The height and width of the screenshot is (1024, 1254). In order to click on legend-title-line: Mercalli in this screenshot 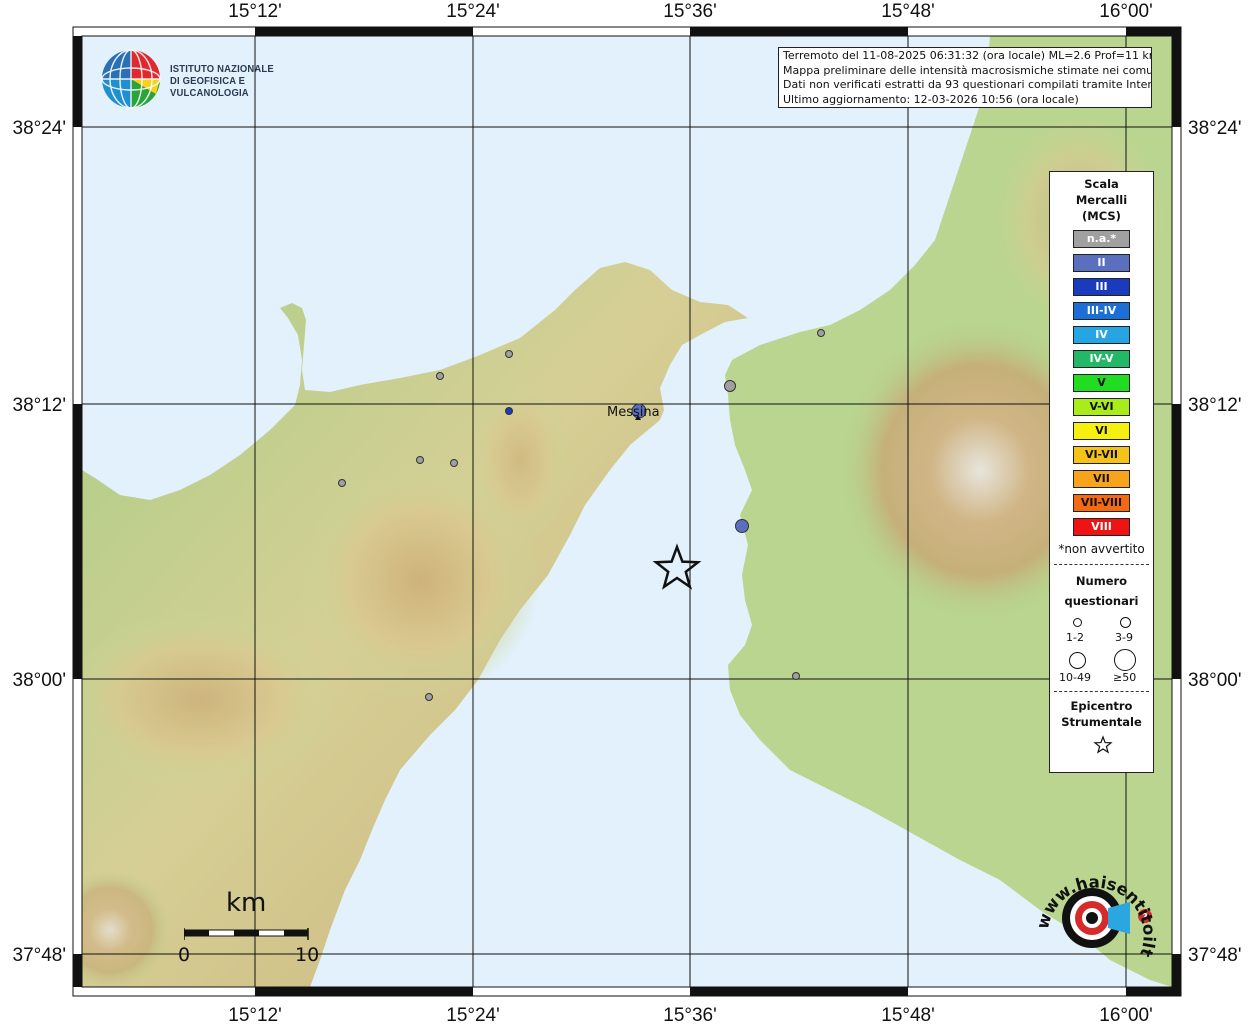, I will do `click(1101, 200)`.